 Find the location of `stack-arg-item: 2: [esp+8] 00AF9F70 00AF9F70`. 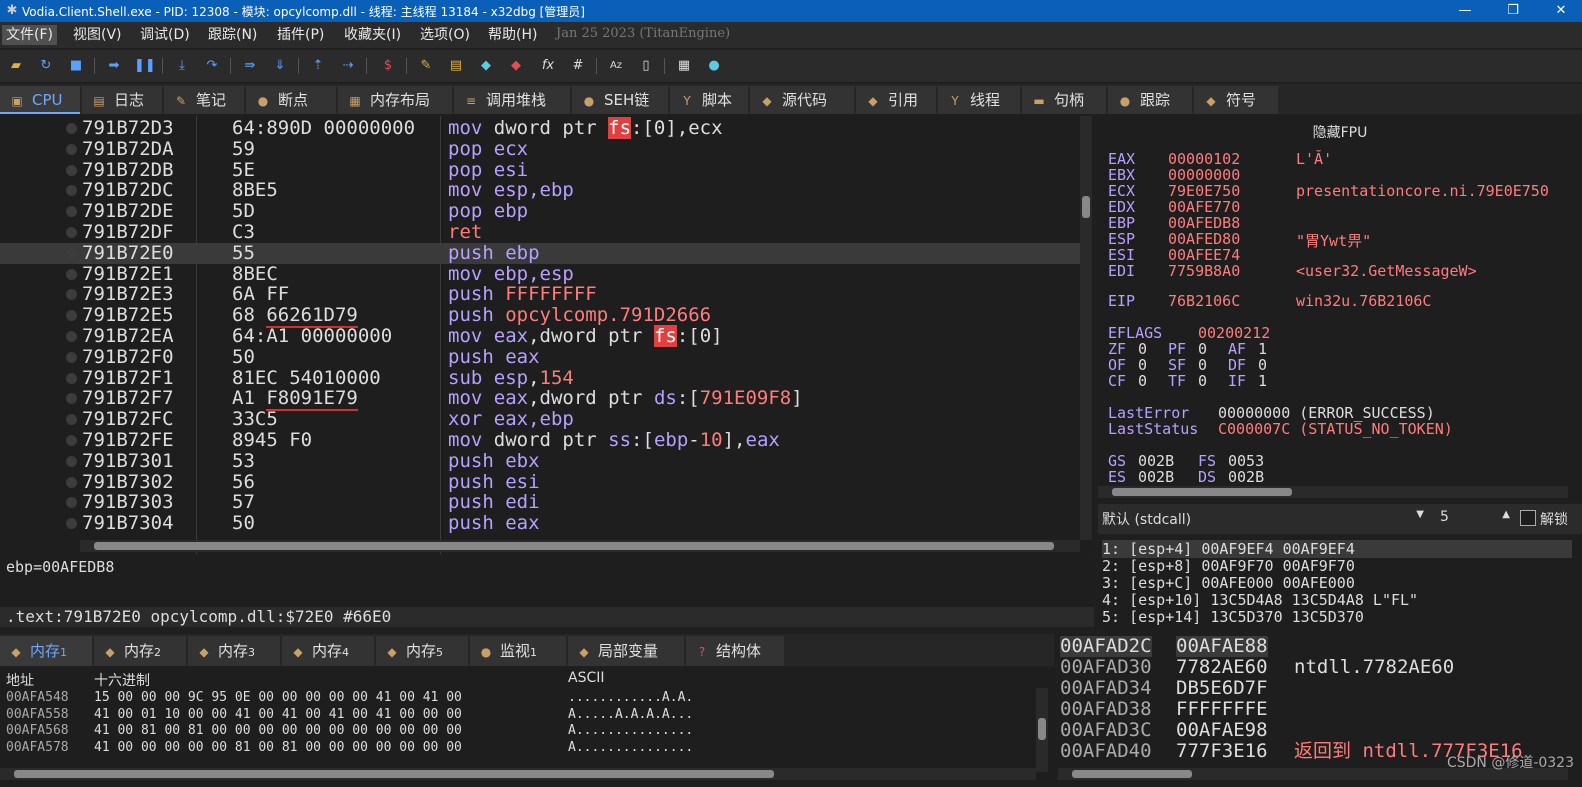

stack-arg-item: 2: [esp+8] 00AF9F70 00AF9F70 is located at coordinates (1228, 566).